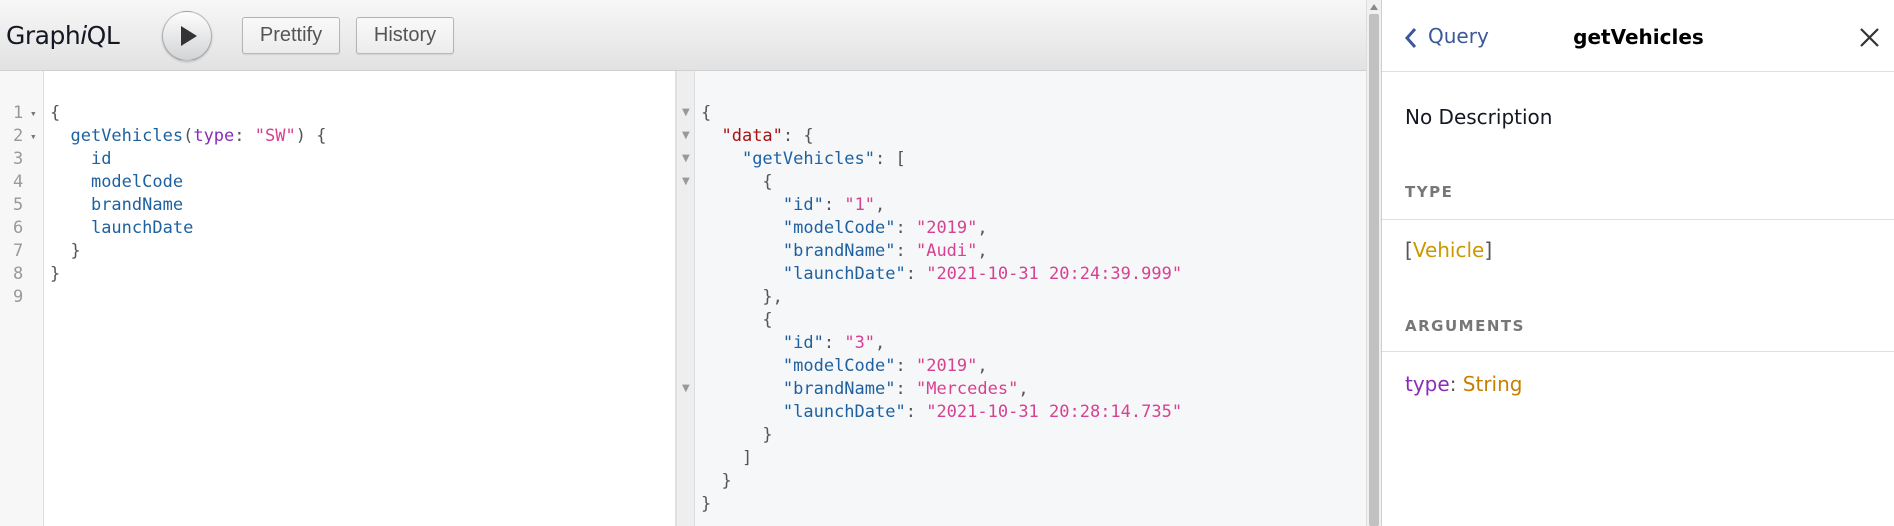 The height and width of the screenshot is (526, 1894). Describe the element at coordinates (803, 343) in the screenshot. I see `code-token: "id"` at that location.